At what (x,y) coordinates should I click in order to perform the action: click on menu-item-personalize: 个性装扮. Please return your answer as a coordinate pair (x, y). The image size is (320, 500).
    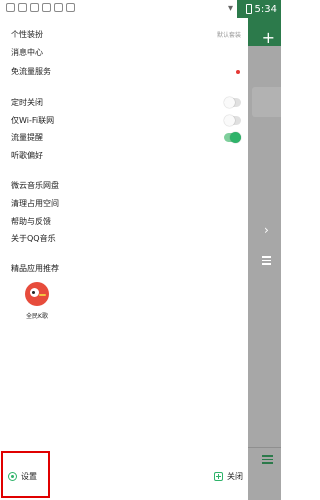
    Looking at the image, I should click on (27, 35).